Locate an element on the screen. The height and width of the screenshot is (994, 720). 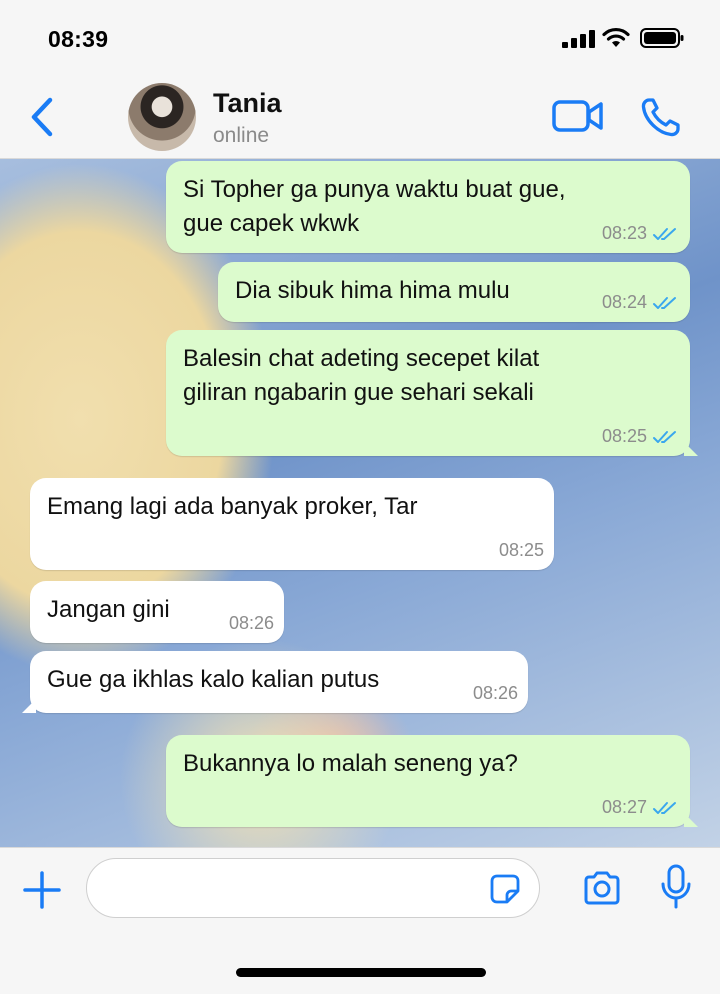
message-bubble-incoming: Gue ga ikhlas kalo kalian putus 08:26 is located at coordinates (275, 682).